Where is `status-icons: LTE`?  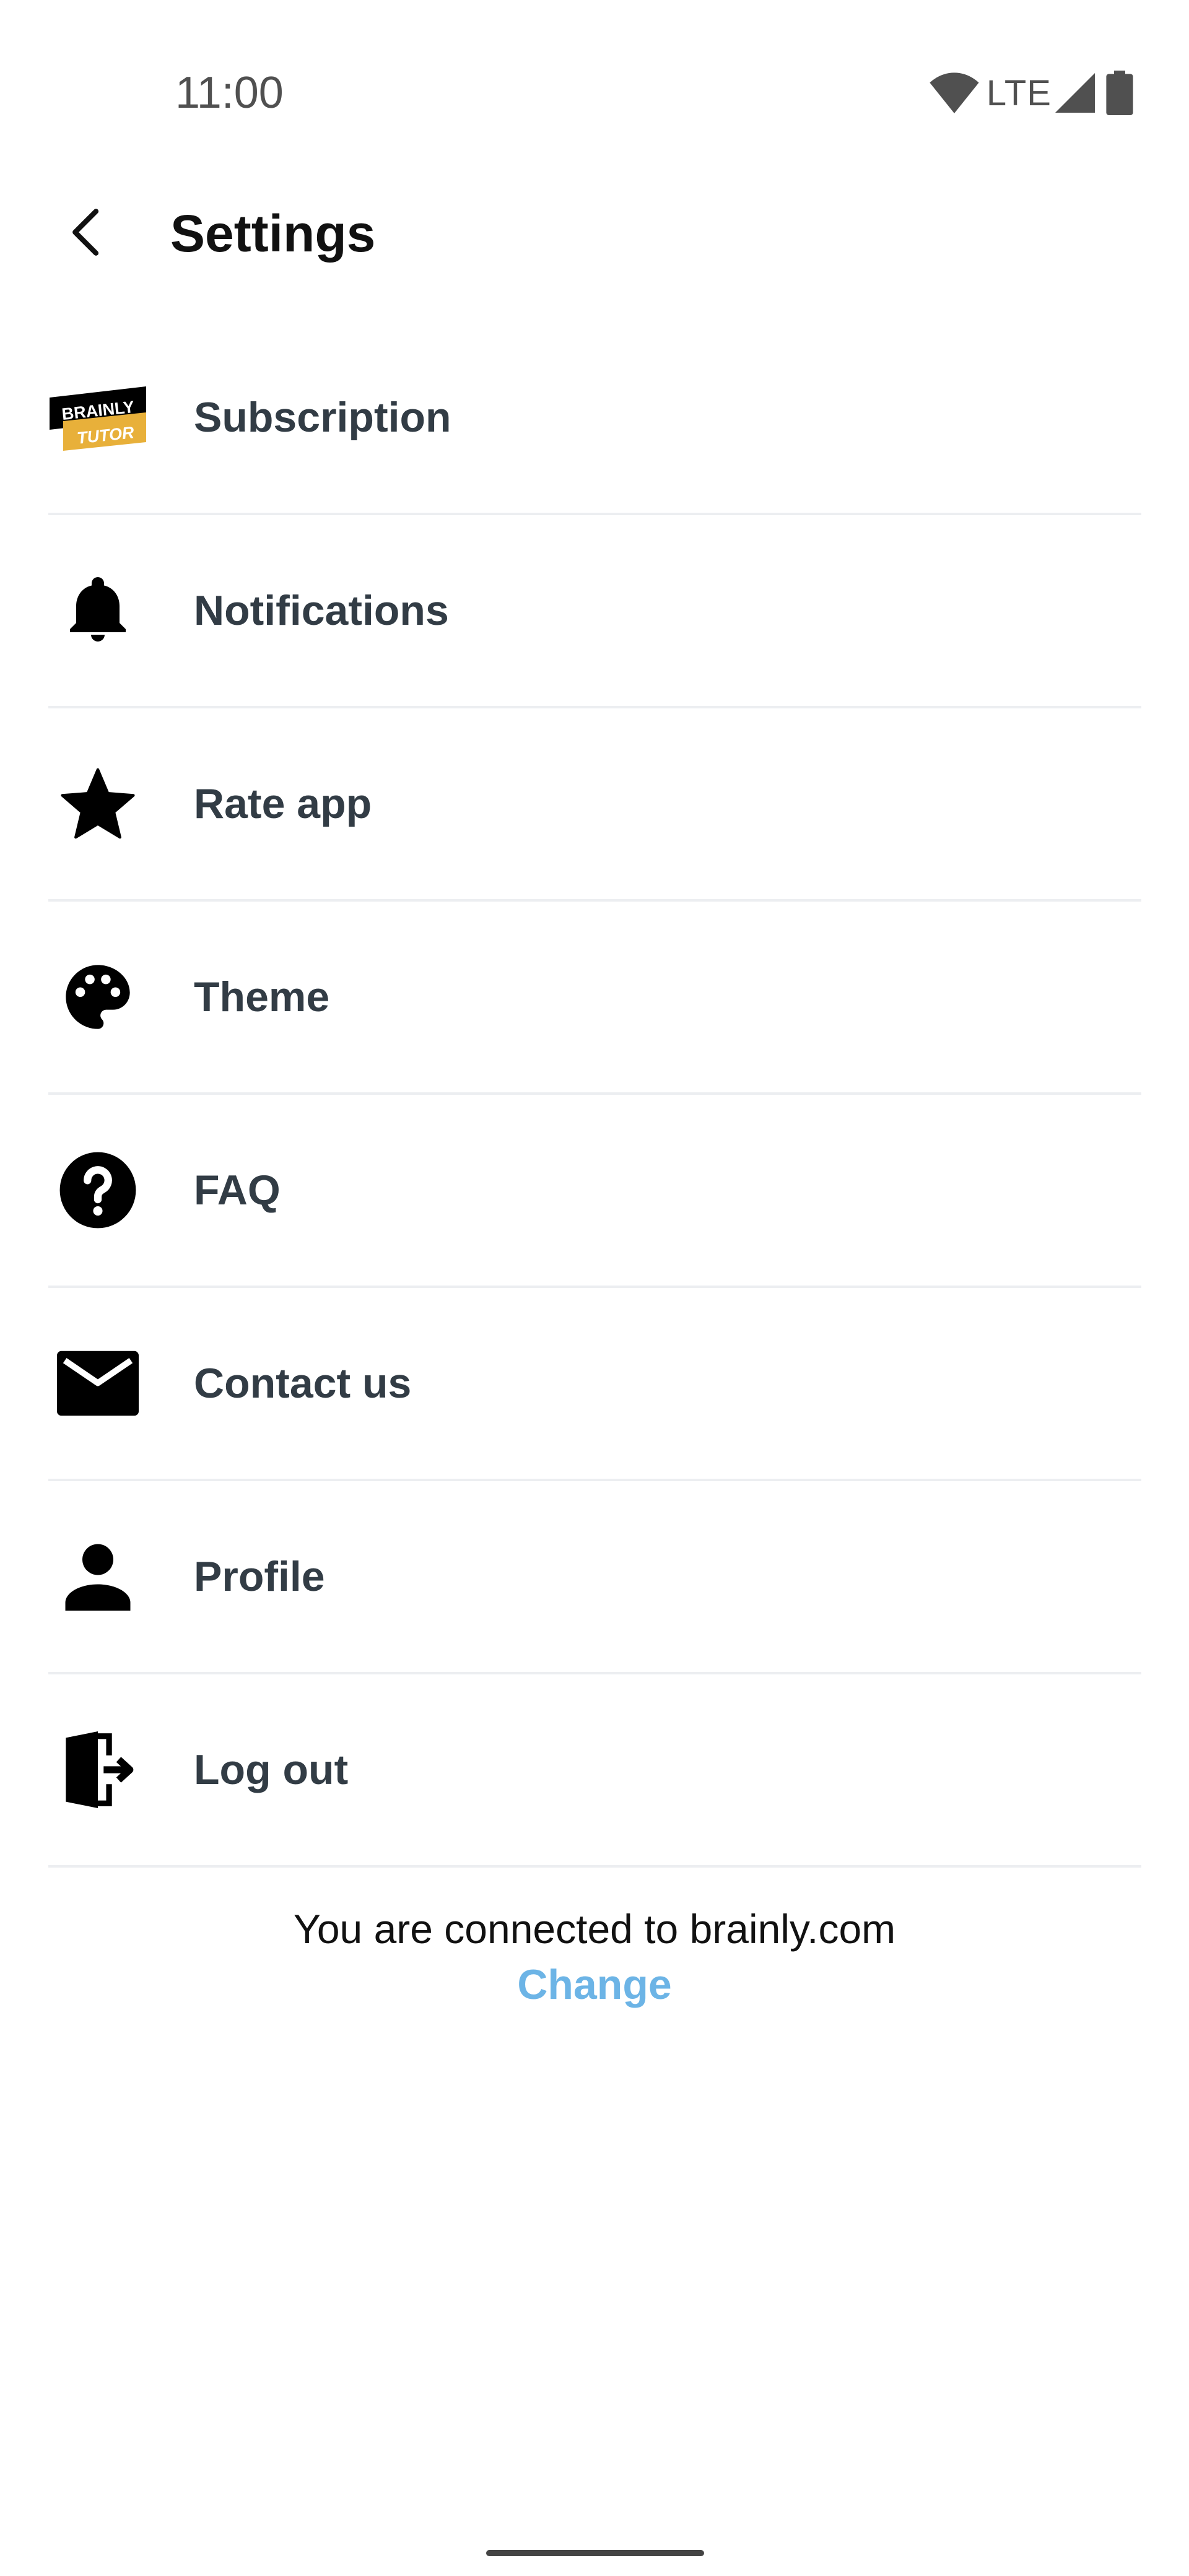
status-icons: LTE is located at coordinates (1031, 93).